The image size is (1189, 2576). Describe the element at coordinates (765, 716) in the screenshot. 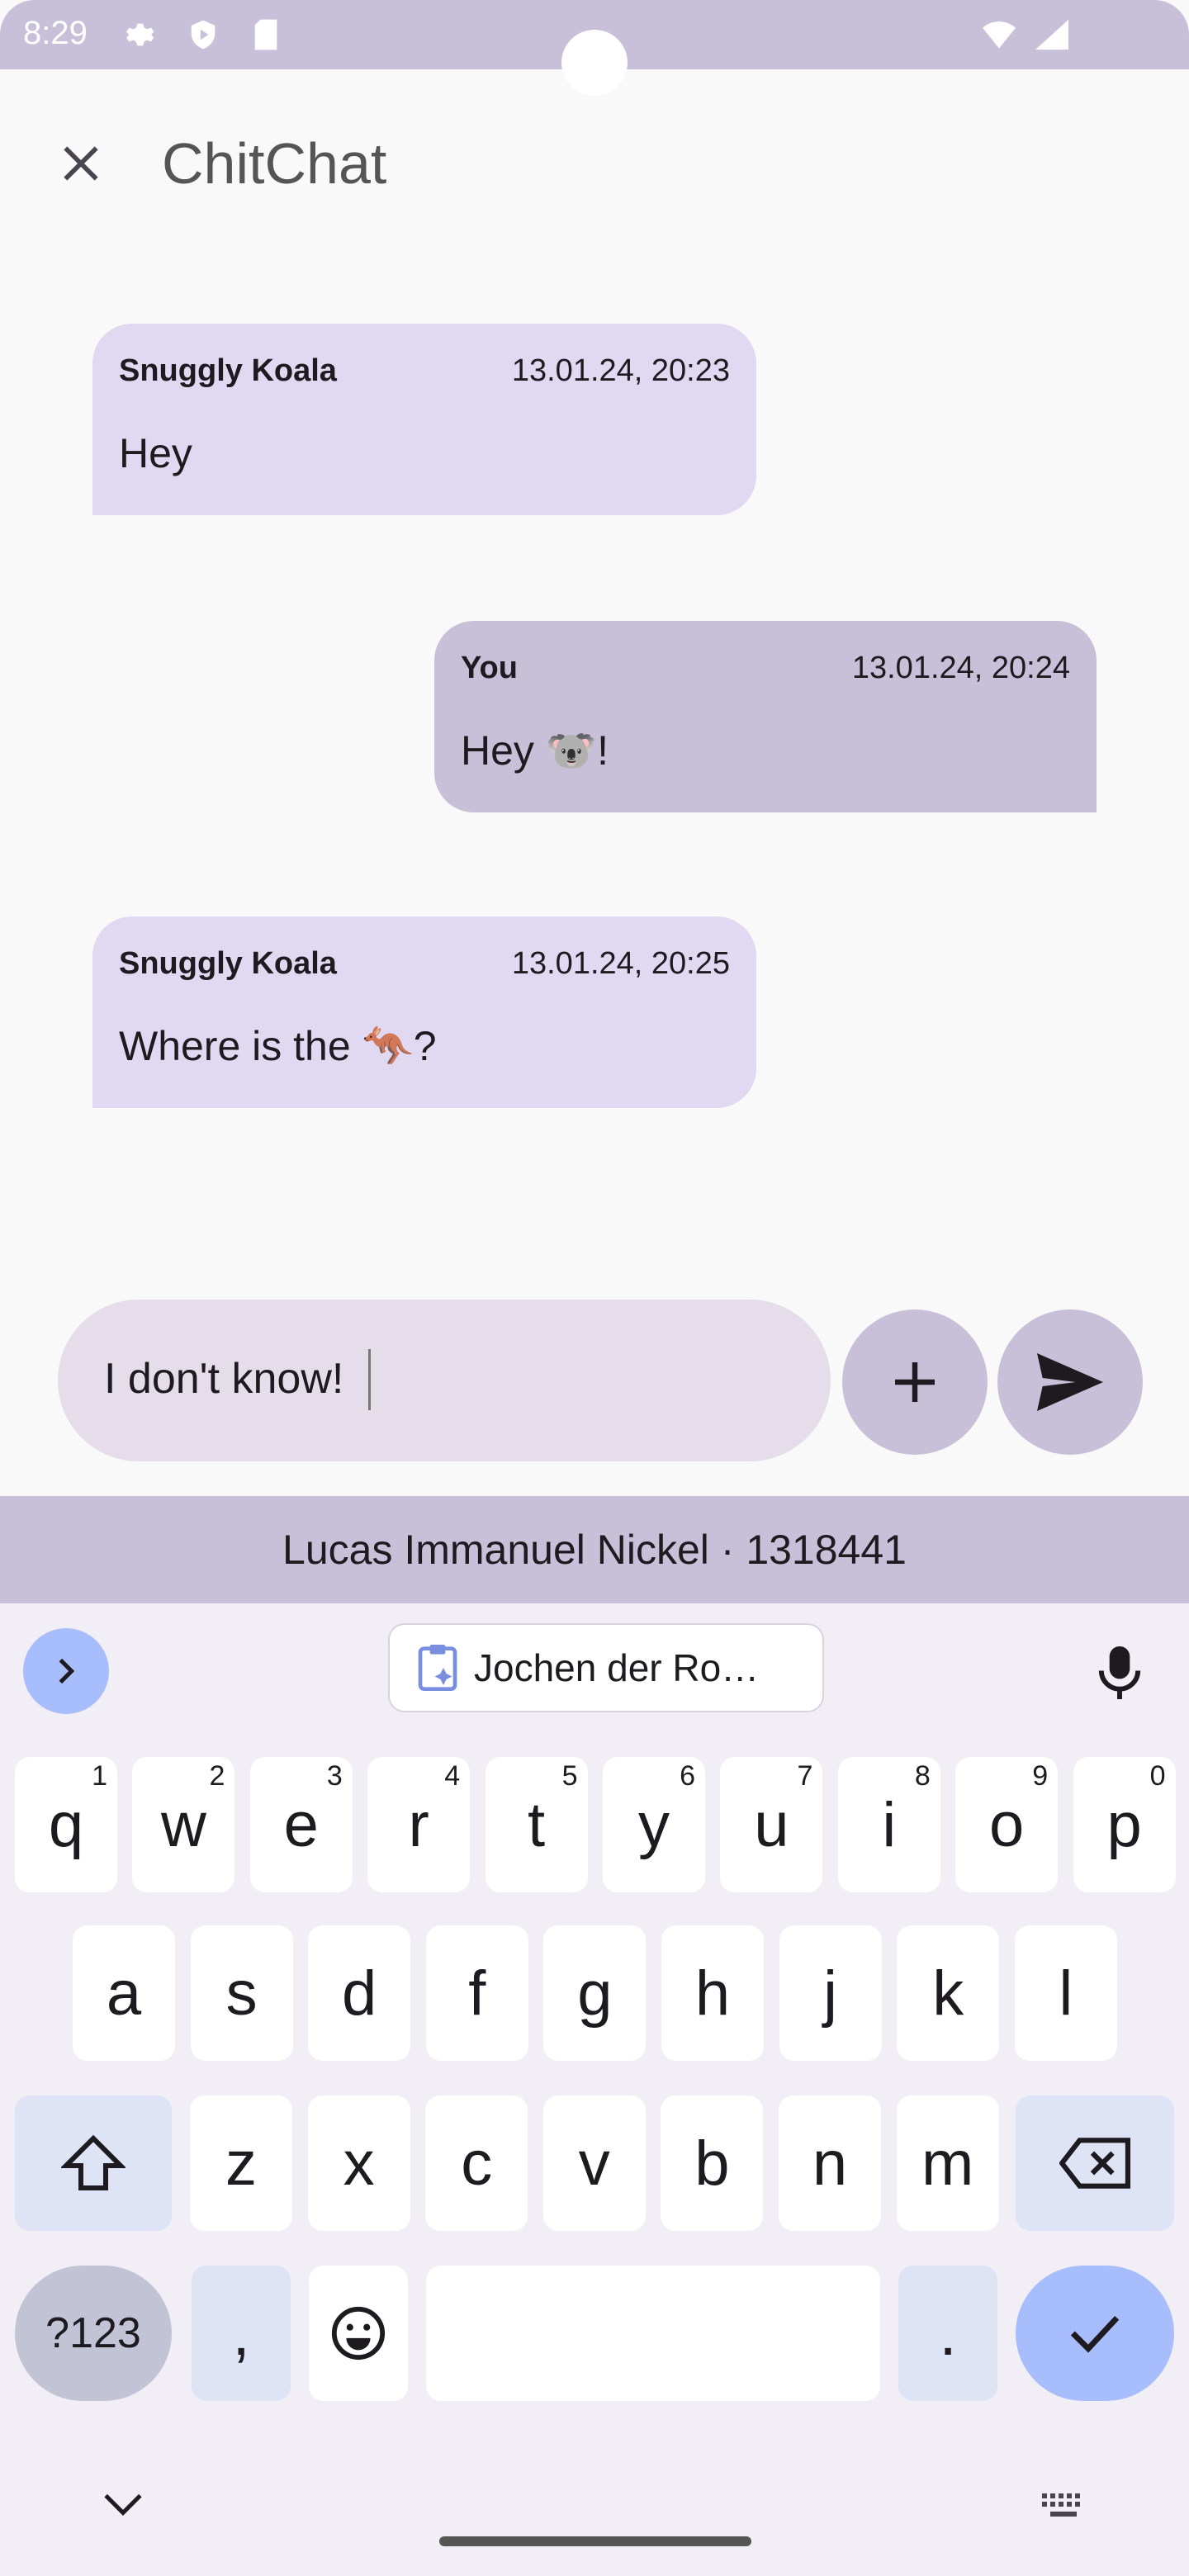

I see `message-bubble: You 13.01.24, 20:24 Hey 🐨!` at that location.